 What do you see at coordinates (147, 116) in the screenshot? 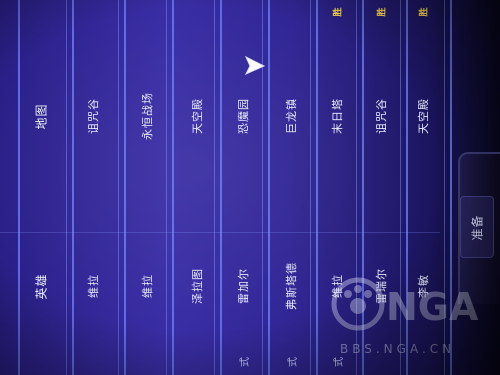
I see `row-map: 永恒战场` at bounding box center [147, 116].